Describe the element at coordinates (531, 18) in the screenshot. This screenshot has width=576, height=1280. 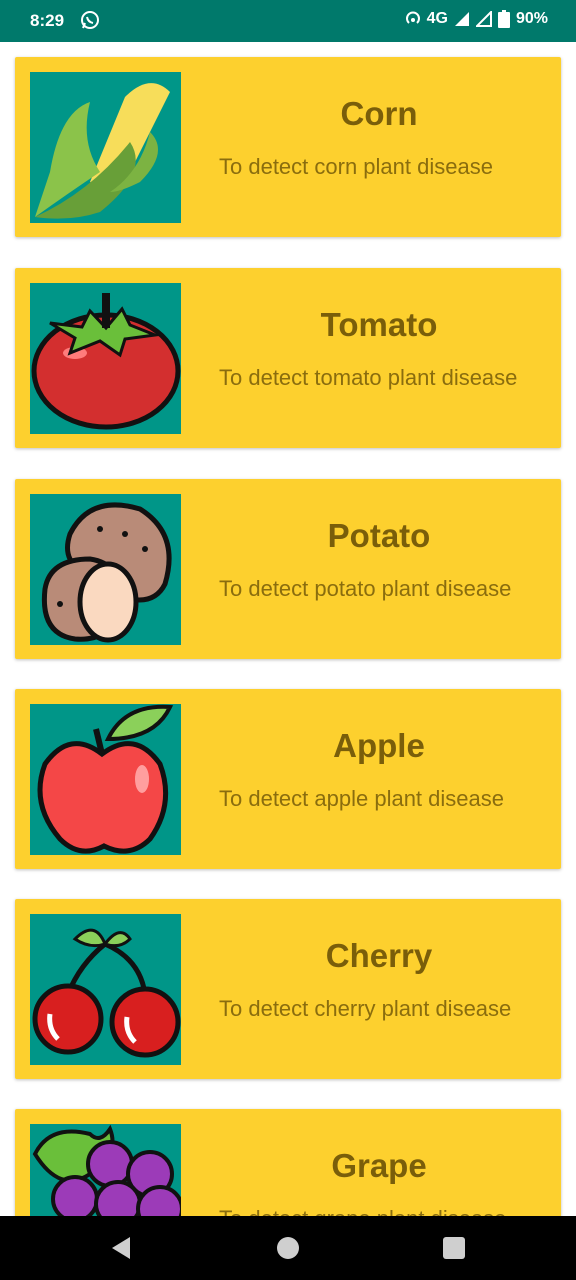
I see `battery-percent: 90%` at that location.